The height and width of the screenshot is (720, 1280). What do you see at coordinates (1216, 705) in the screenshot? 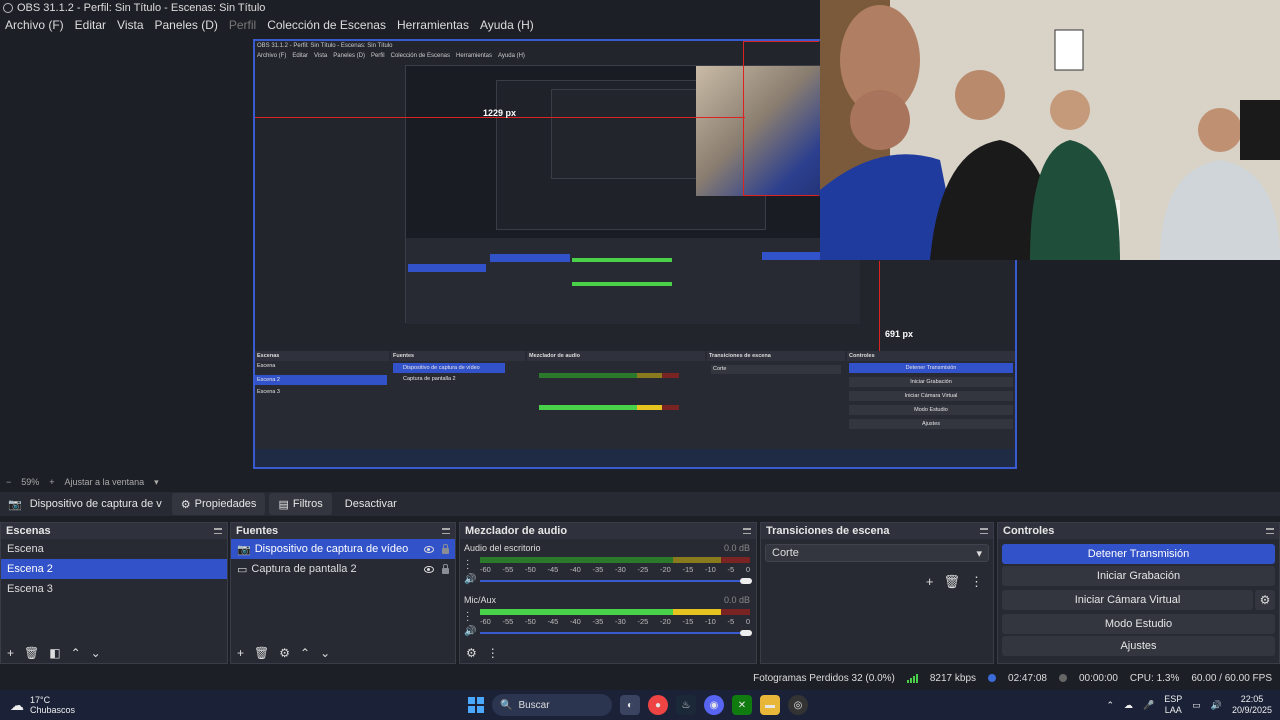
I see `volume-icon: 🔊` at bounding box center [1216, 705].